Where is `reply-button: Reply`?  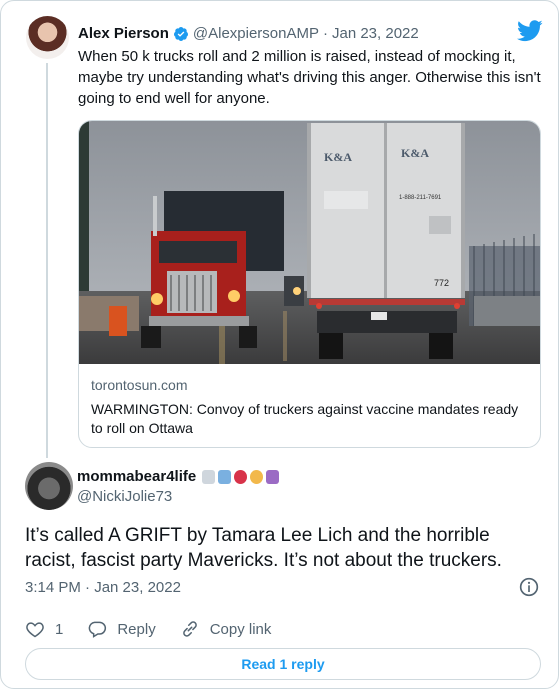 reply-button: Reply is located at coordinates (121, 629).